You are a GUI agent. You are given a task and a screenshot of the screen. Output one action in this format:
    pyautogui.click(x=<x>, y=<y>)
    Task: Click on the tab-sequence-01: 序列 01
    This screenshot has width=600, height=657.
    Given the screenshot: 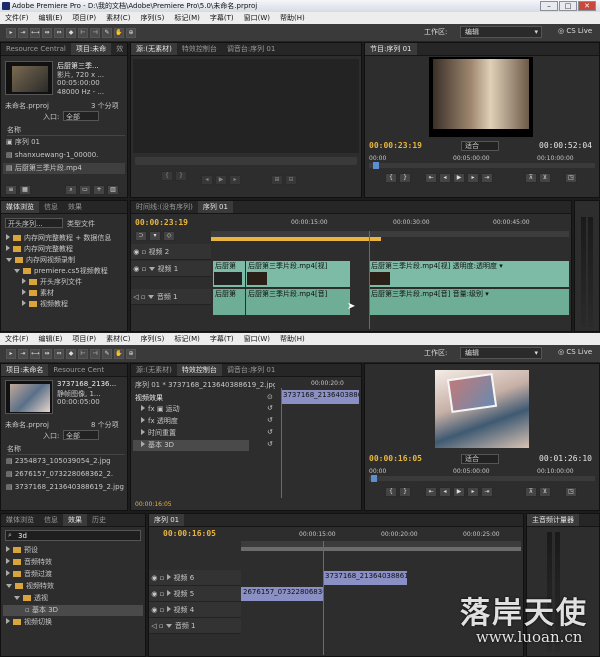 What is the action you would take?
    pyautogui.click(x=167, y=520)
    